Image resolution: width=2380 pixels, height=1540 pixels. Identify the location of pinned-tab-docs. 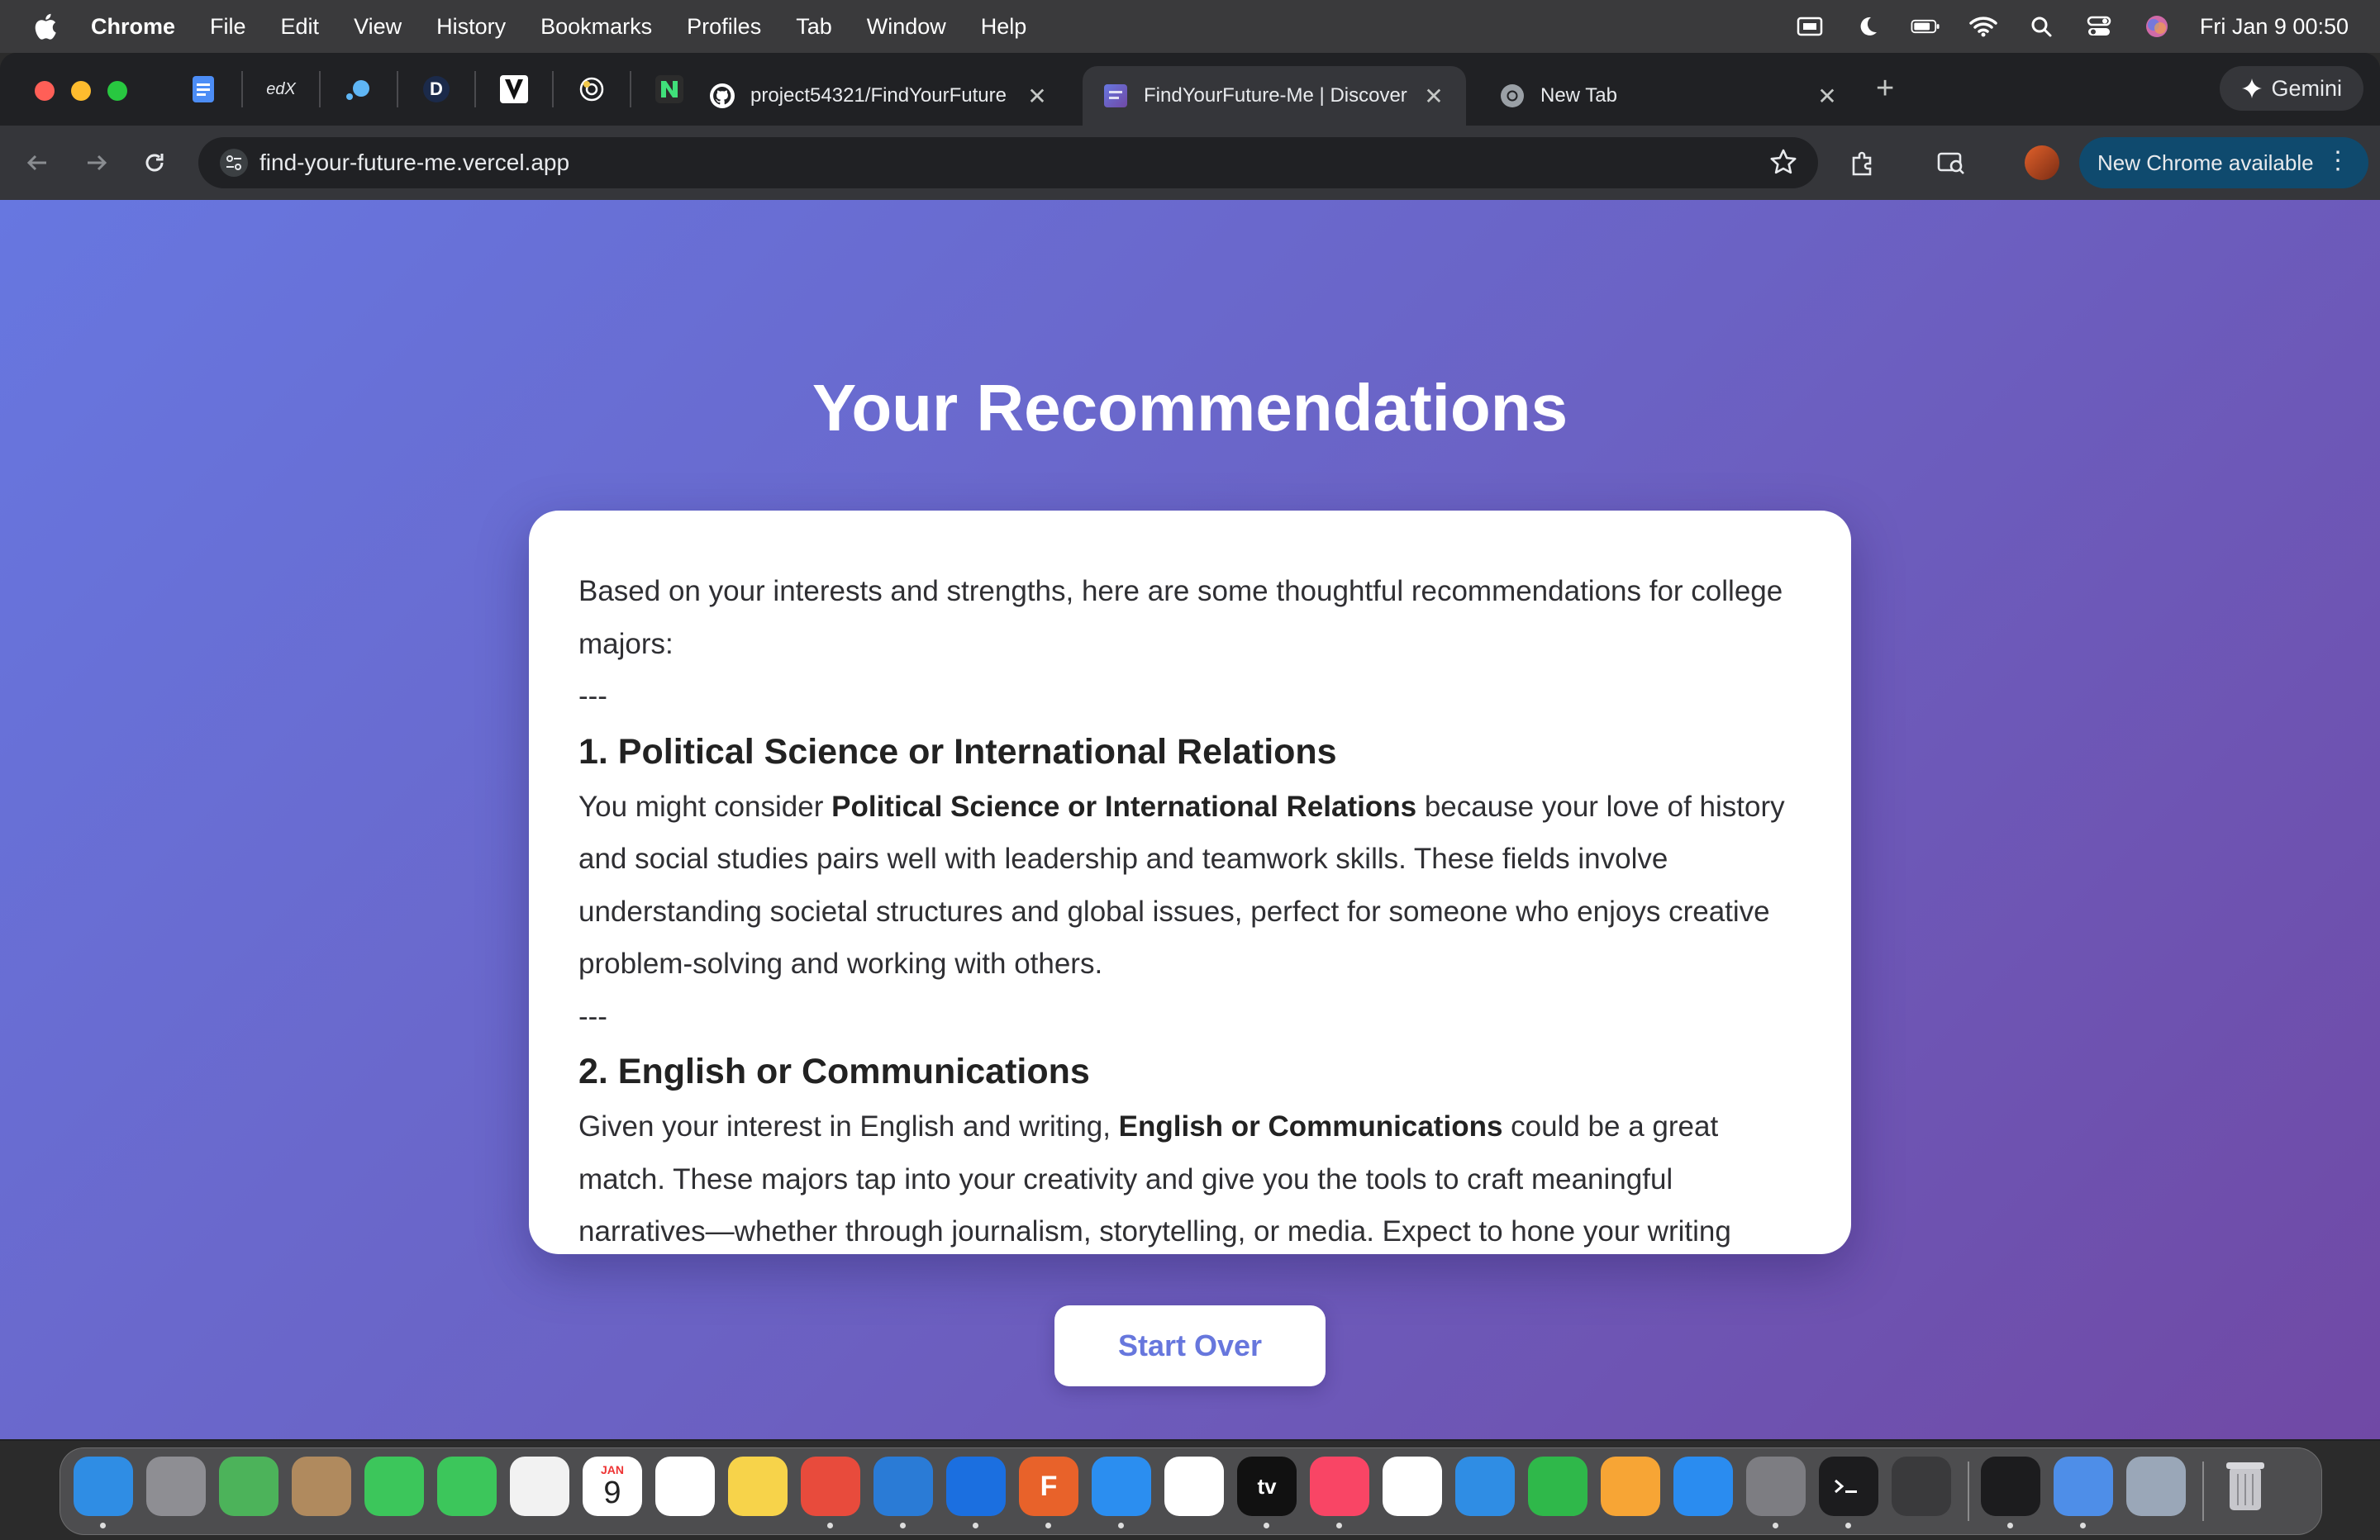
(204, 89).